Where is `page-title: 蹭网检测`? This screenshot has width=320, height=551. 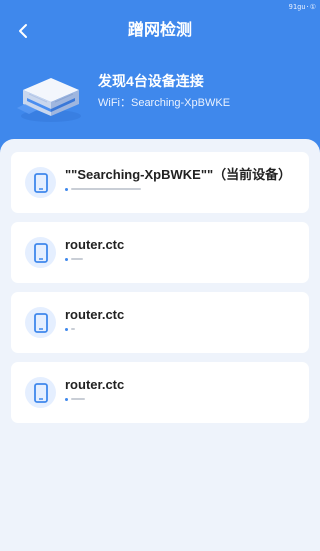 page-title: 蹭网检测 is located at coordinates (159, 30).